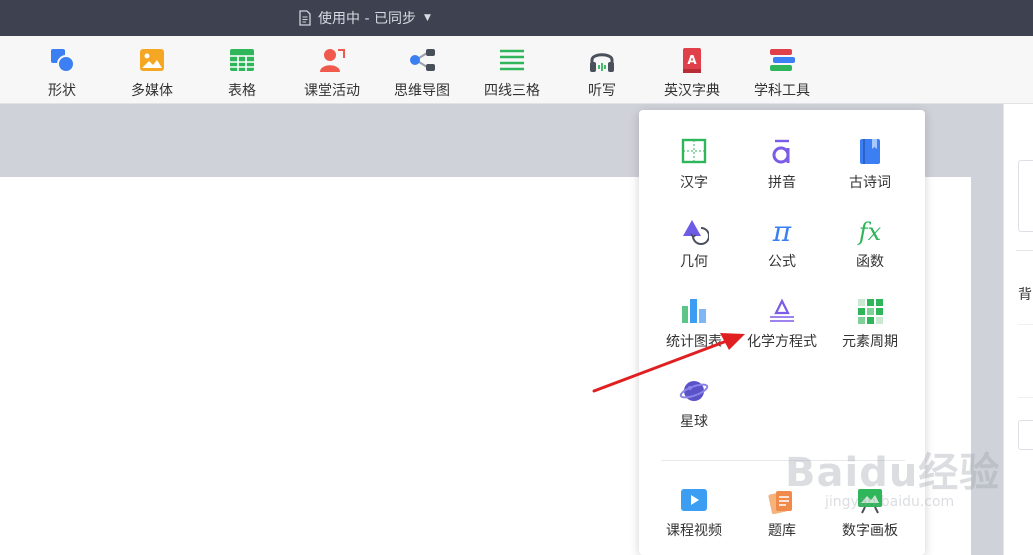 This screenshot has width=1033, height=555. What do you see at coordinates (516, 18) in the screenshot?
I see `titlebar: 使用中 - 已同步 ▼` at bounding box center [516, 18].